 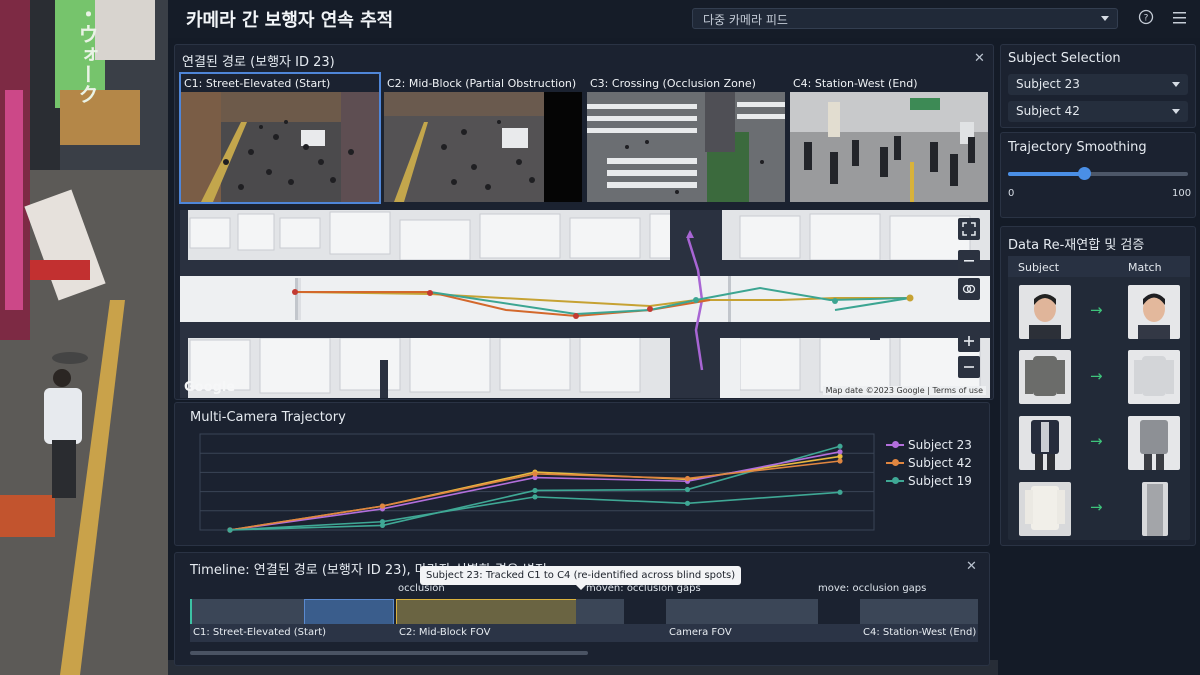 What do you see at coordinates (290, 20) in the screenshot?
I see `app-title: 카메라 간 보행자 연속 추적` at bounding box center [290, 20].